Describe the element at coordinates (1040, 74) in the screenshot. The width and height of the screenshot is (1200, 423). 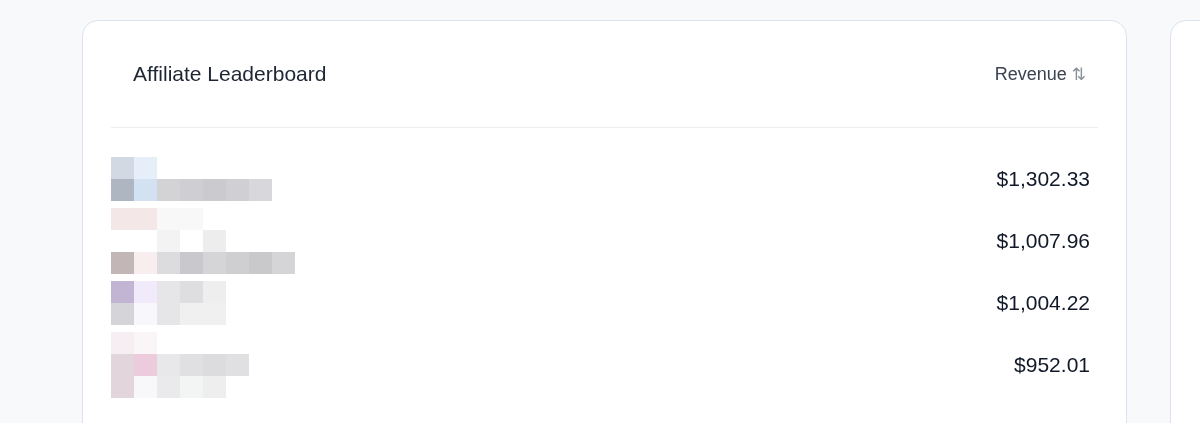
I see `sort-button: Revenue ⇅` at that location.